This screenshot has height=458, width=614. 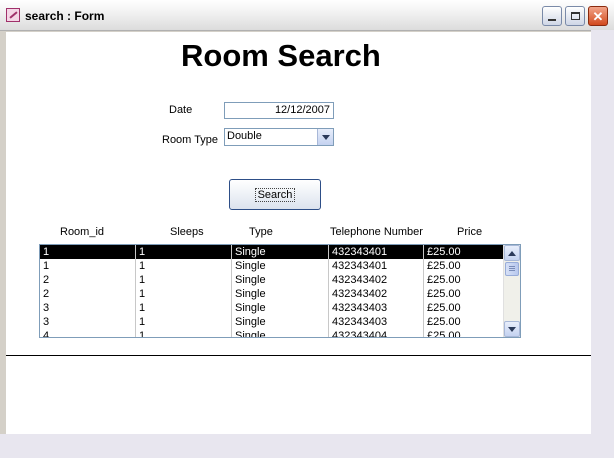 What do you see at coordinates (552, 16) in the screenshot?
I see `minimize-button` at bounding box center [552, 16].